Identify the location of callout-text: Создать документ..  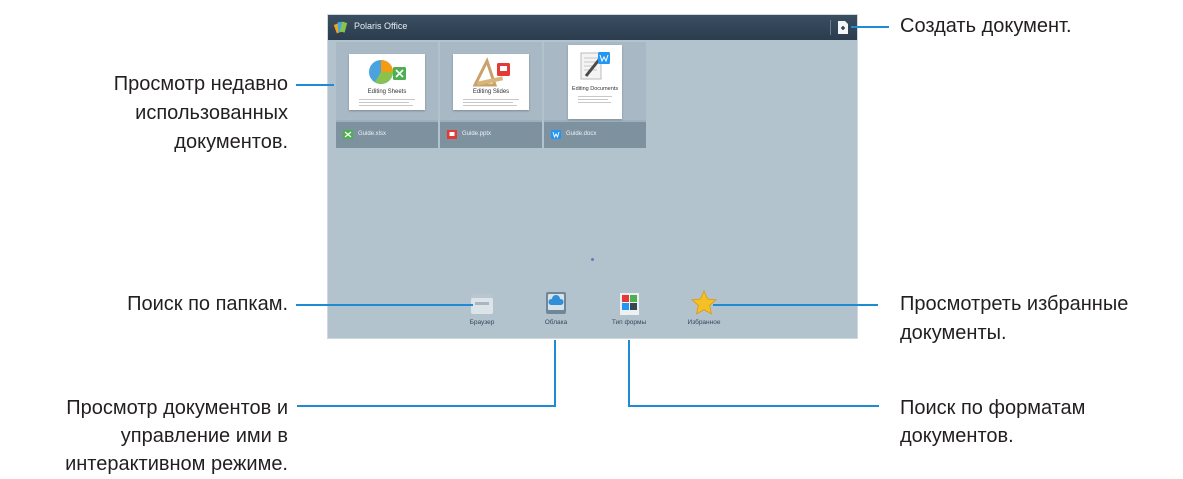
(986, 26).